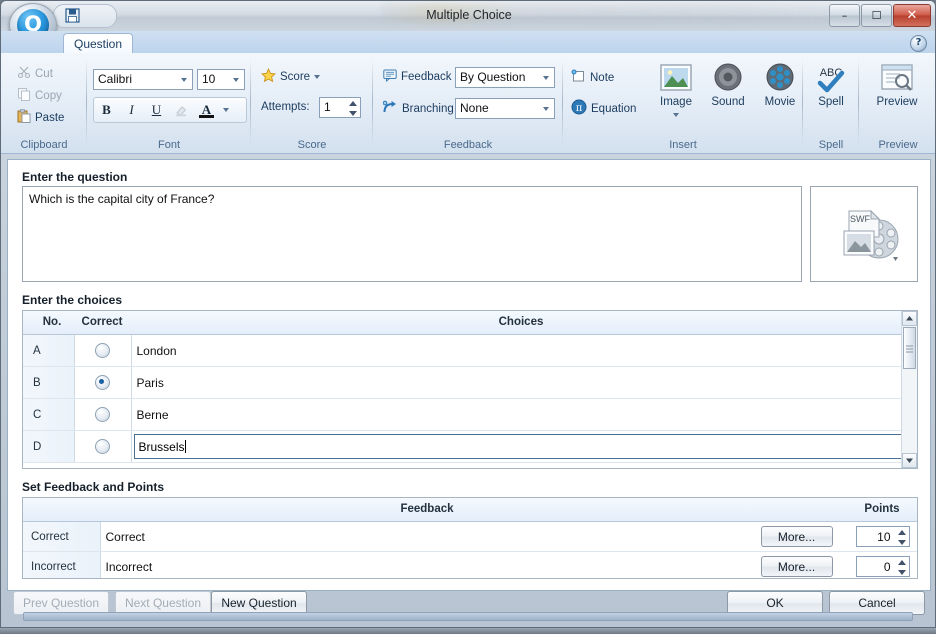  I want to click on copy-icon, so click(24, 95).